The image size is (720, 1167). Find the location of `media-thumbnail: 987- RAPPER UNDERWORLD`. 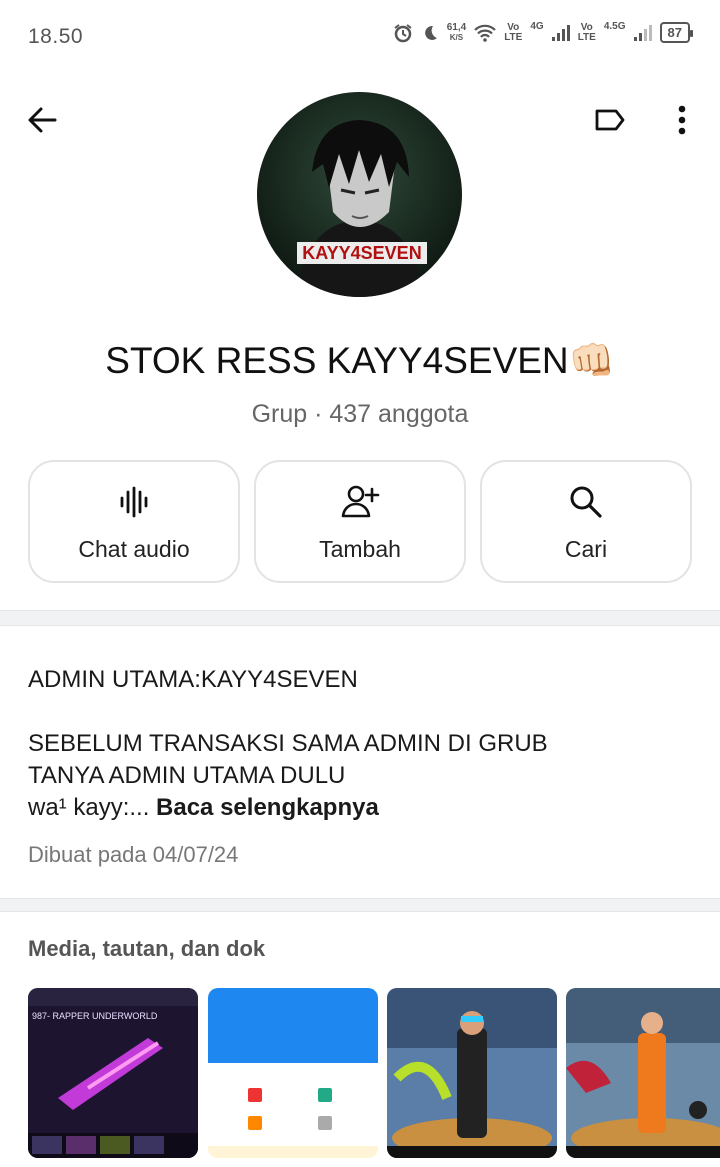

media-thumbnail: 987- RAPPER UNDERWORLD is located at coordinates (113, 1073).